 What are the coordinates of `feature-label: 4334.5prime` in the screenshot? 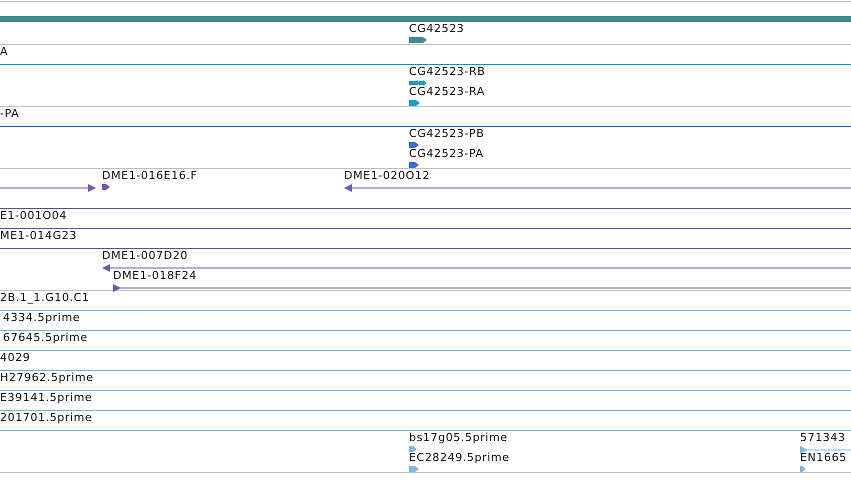 It's located at (41, 317).